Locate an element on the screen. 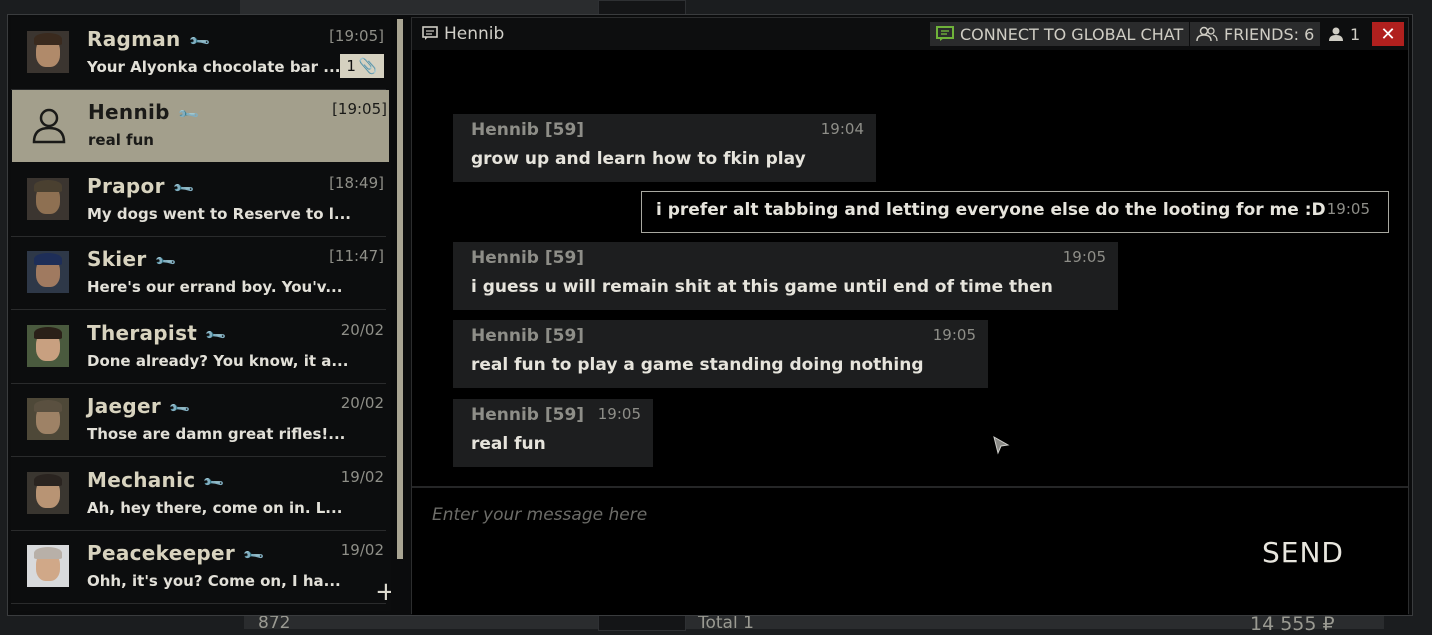 This screenshot has width=1432, height=635. contact-time: [11:47] is located at coordinates (356, 256).